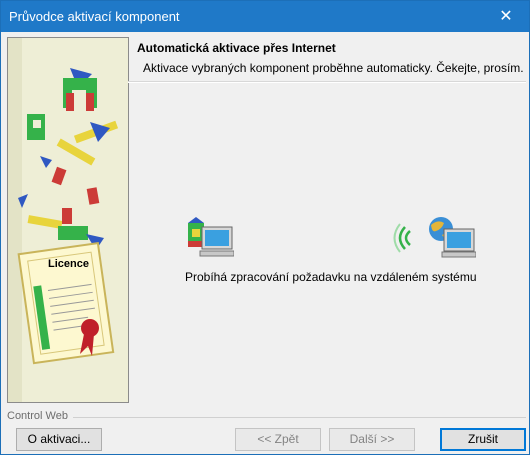 This screenshot has height=455, width=530. I want to click on header-divider, so click(327, 82).